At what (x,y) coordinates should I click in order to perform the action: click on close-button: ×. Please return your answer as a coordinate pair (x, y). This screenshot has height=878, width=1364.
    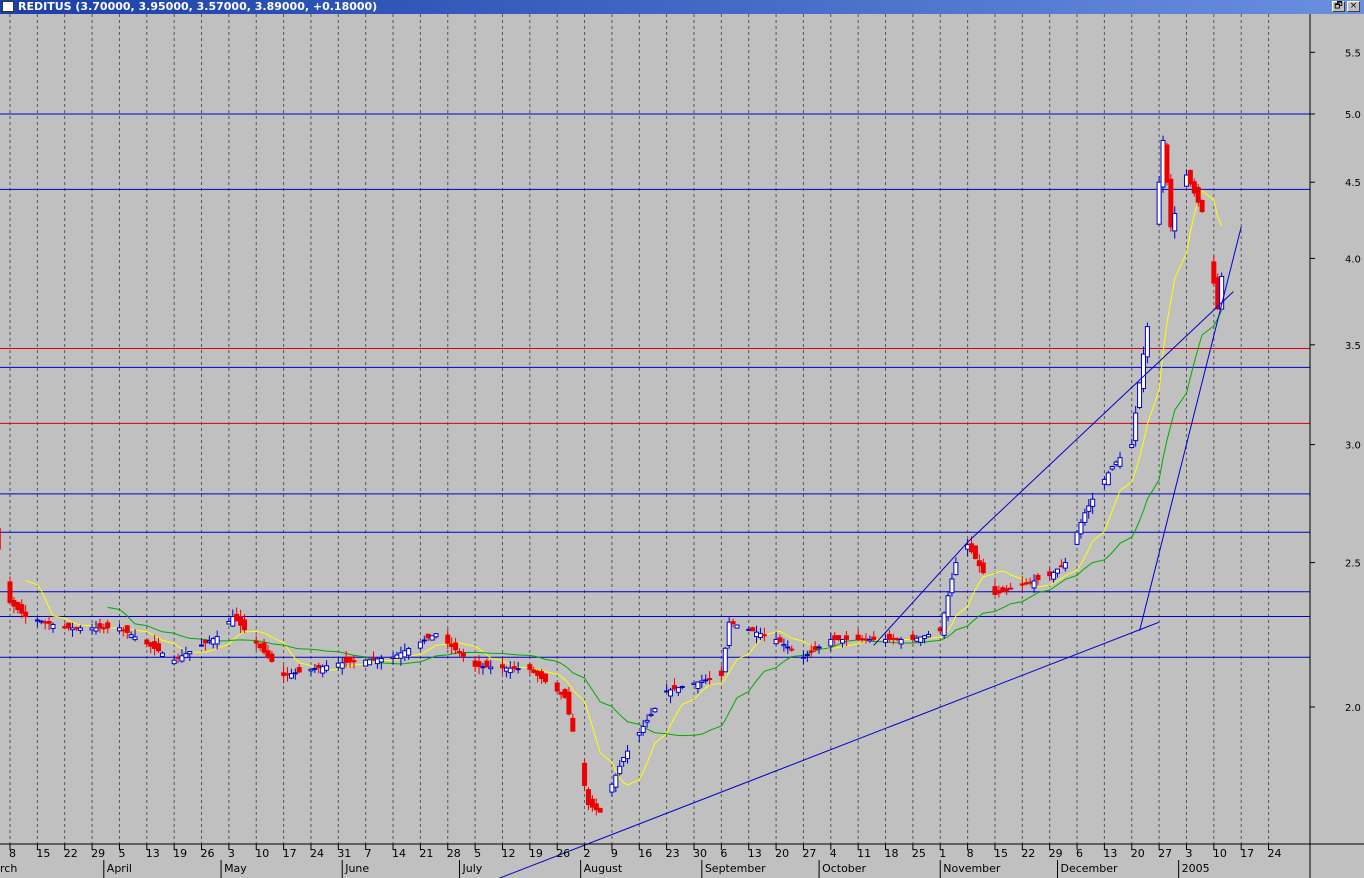
    Looking at the image, I should click on (1353, 6).